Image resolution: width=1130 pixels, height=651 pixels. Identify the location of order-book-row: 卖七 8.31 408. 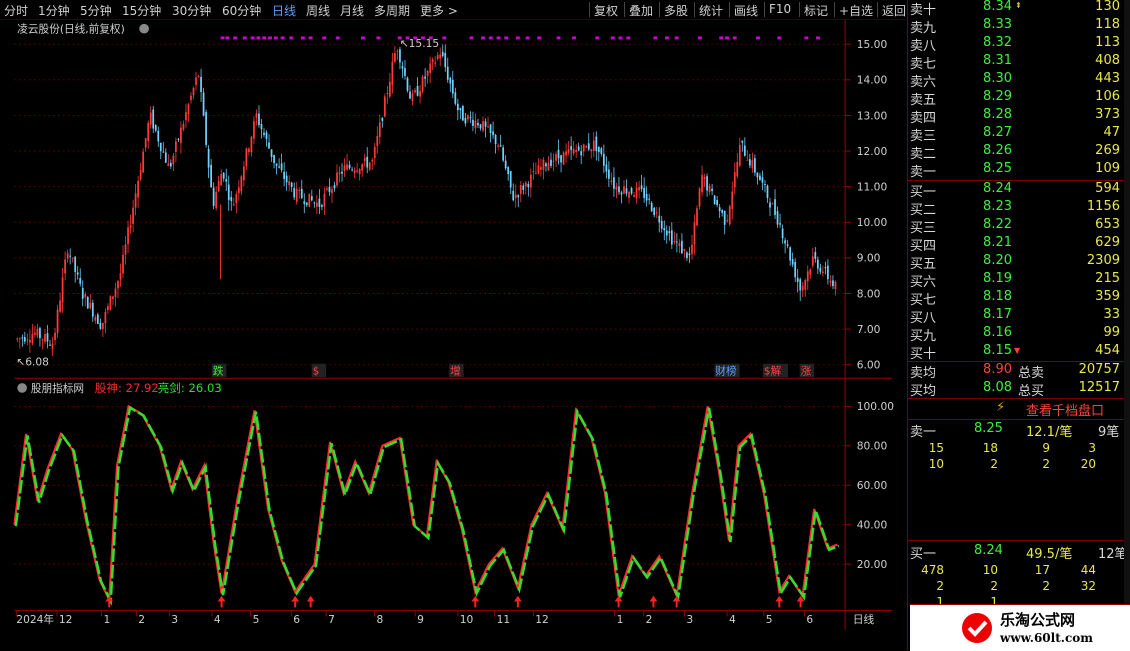
(1015, 62).